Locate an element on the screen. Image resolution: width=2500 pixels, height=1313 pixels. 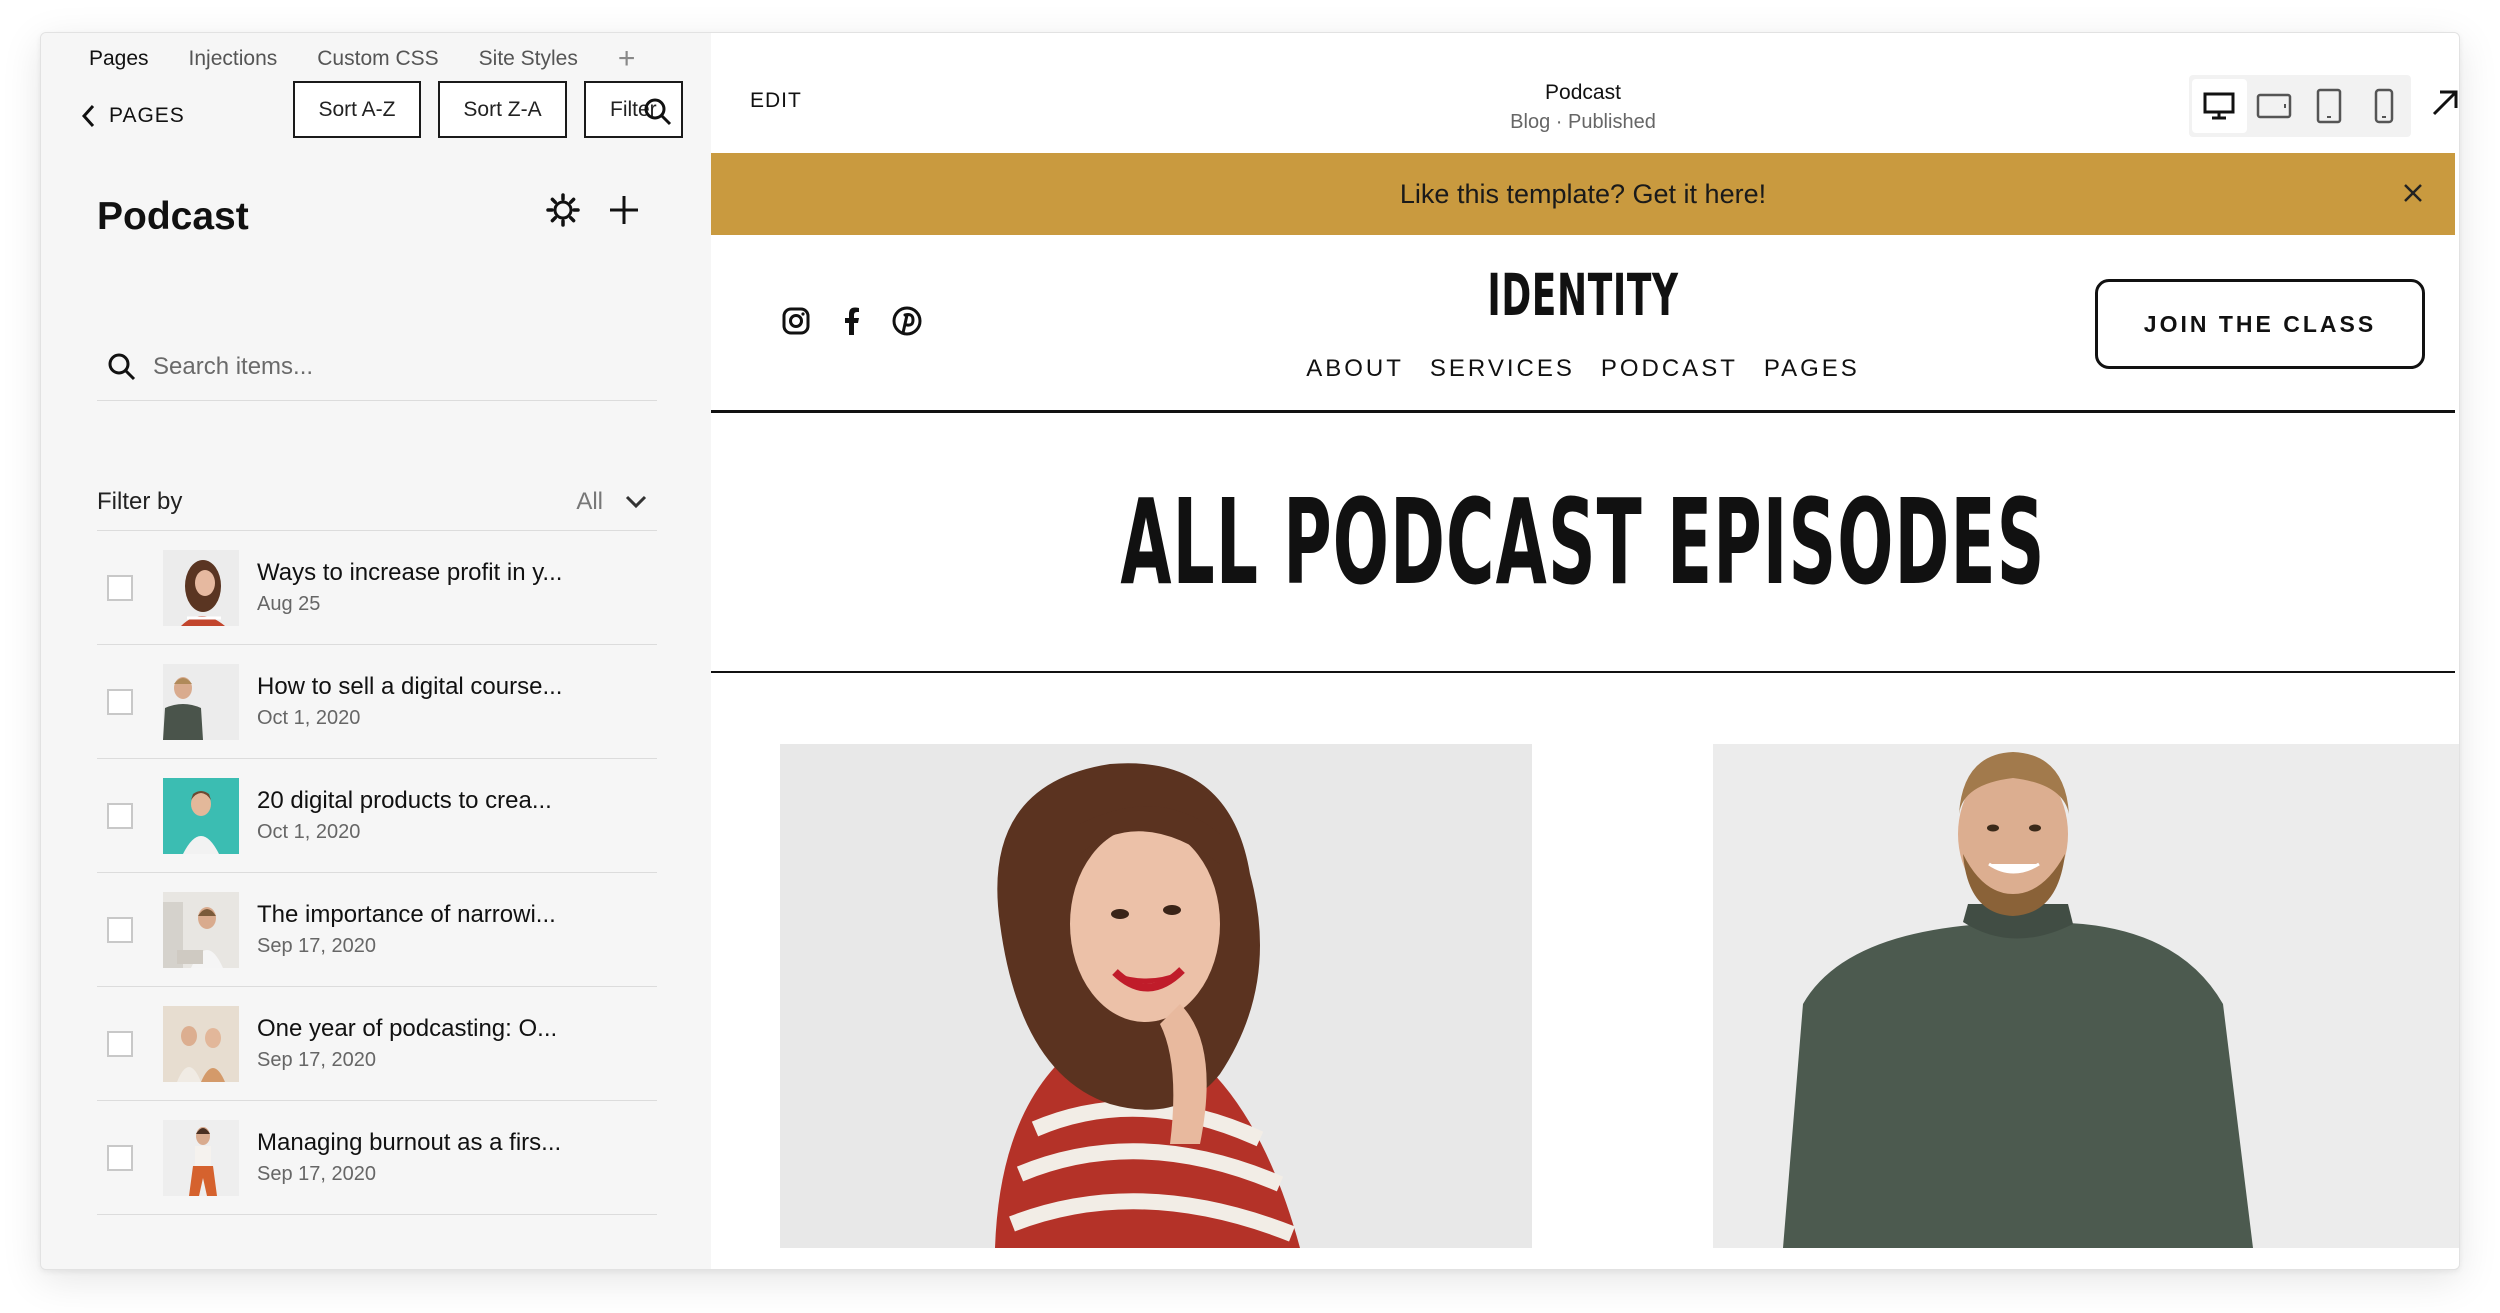
device-switcher is located at coordinates (2300, 106).